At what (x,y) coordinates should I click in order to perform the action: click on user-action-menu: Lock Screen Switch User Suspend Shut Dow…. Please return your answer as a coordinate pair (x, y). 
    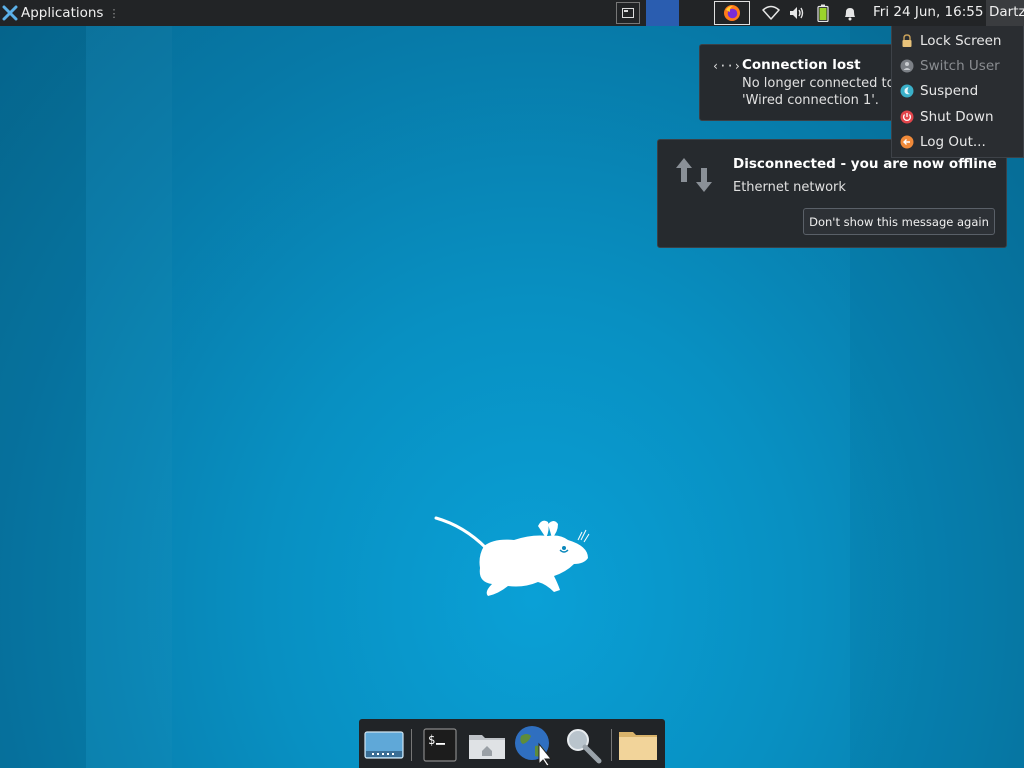
    Looking at the image, I should click on (957, 92).